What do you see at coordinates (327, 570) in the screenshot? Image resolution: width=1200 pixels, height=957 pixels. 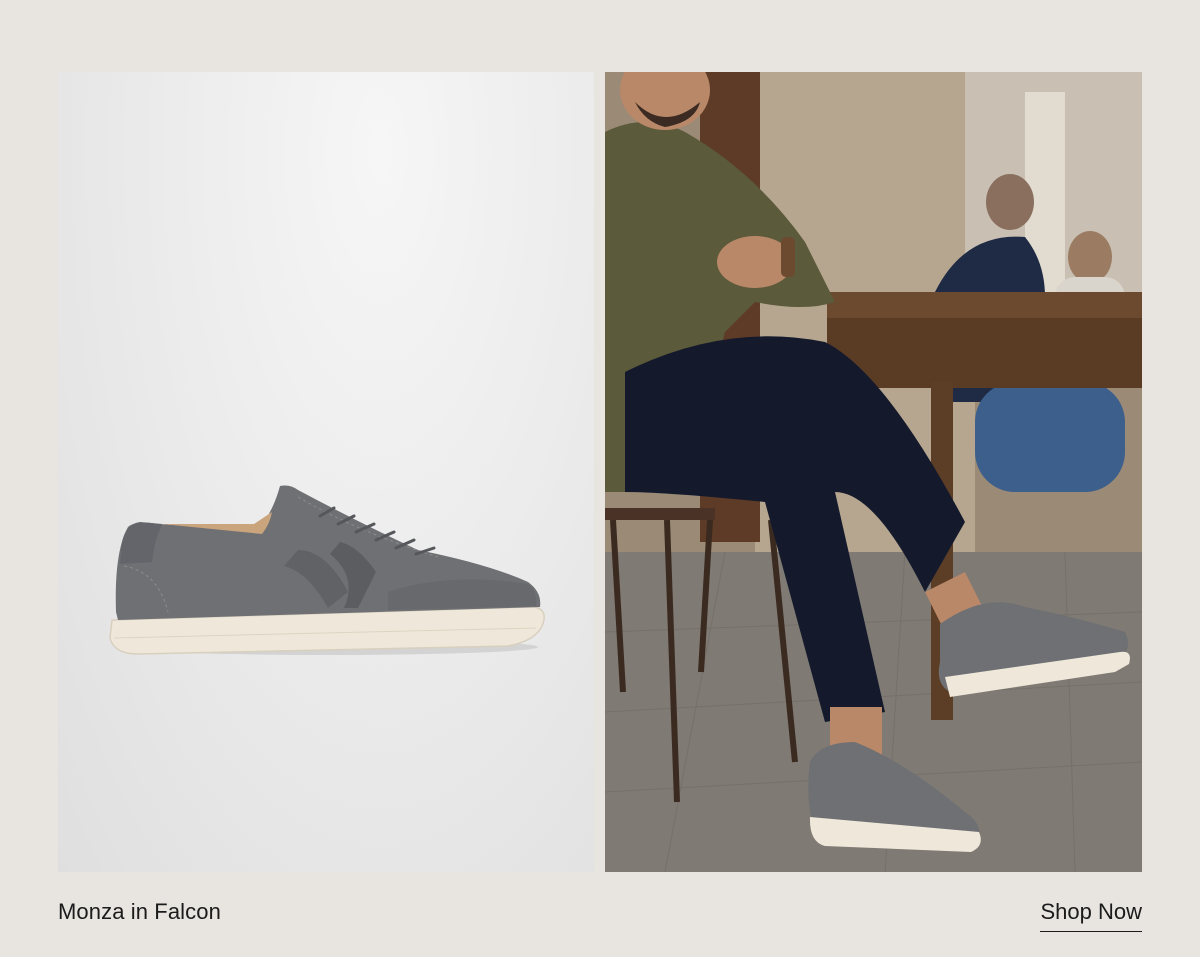 I see `sneaker-illustration` at bounding box center [327, 570].